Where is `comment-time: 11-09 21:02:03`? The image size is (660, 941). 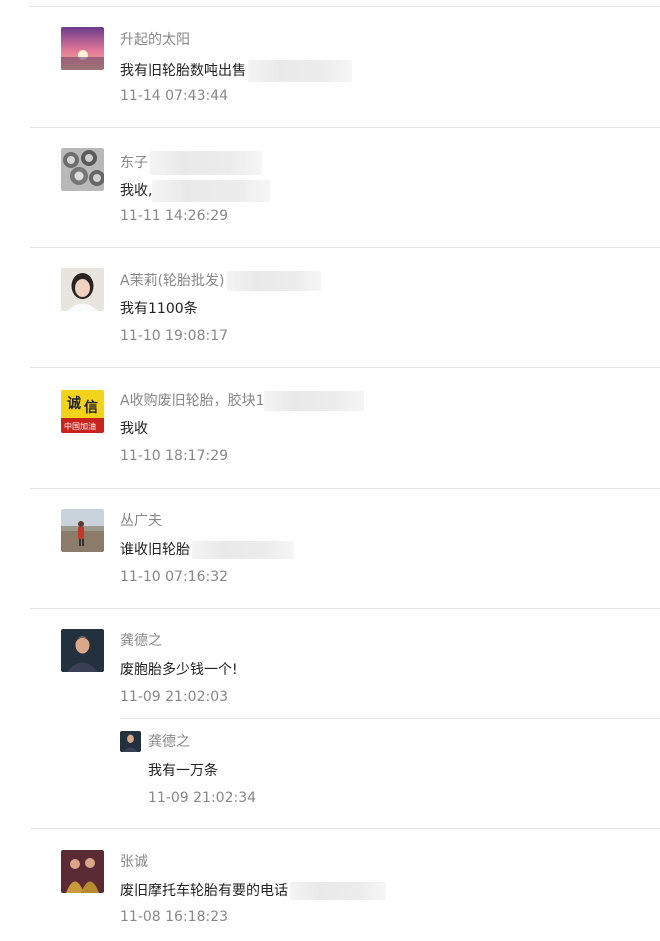 comment-time: 11-09 21:02:03 is located at coordinates (174, 697).